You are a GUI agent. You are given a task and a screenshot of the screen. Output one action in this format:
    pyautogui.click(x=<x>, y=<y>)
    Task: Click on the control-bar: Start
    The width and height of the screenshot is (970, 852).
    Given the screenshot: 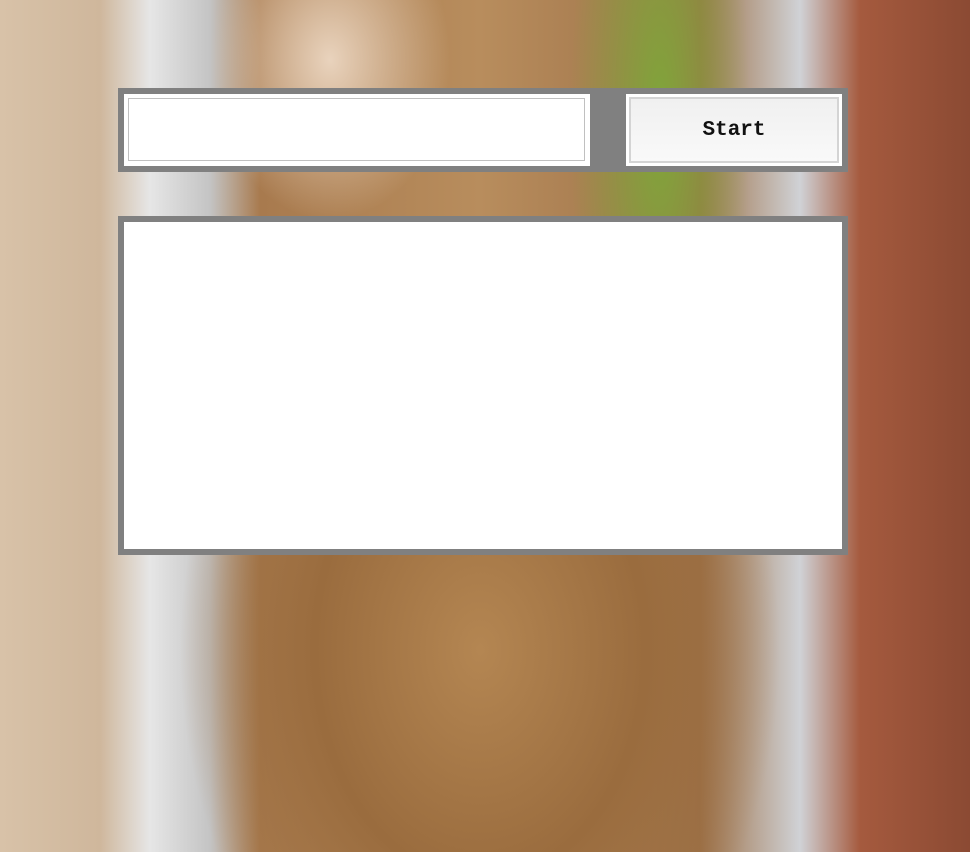 What is the action you would take?
    pyautogui.click(x=483, y=130)
    